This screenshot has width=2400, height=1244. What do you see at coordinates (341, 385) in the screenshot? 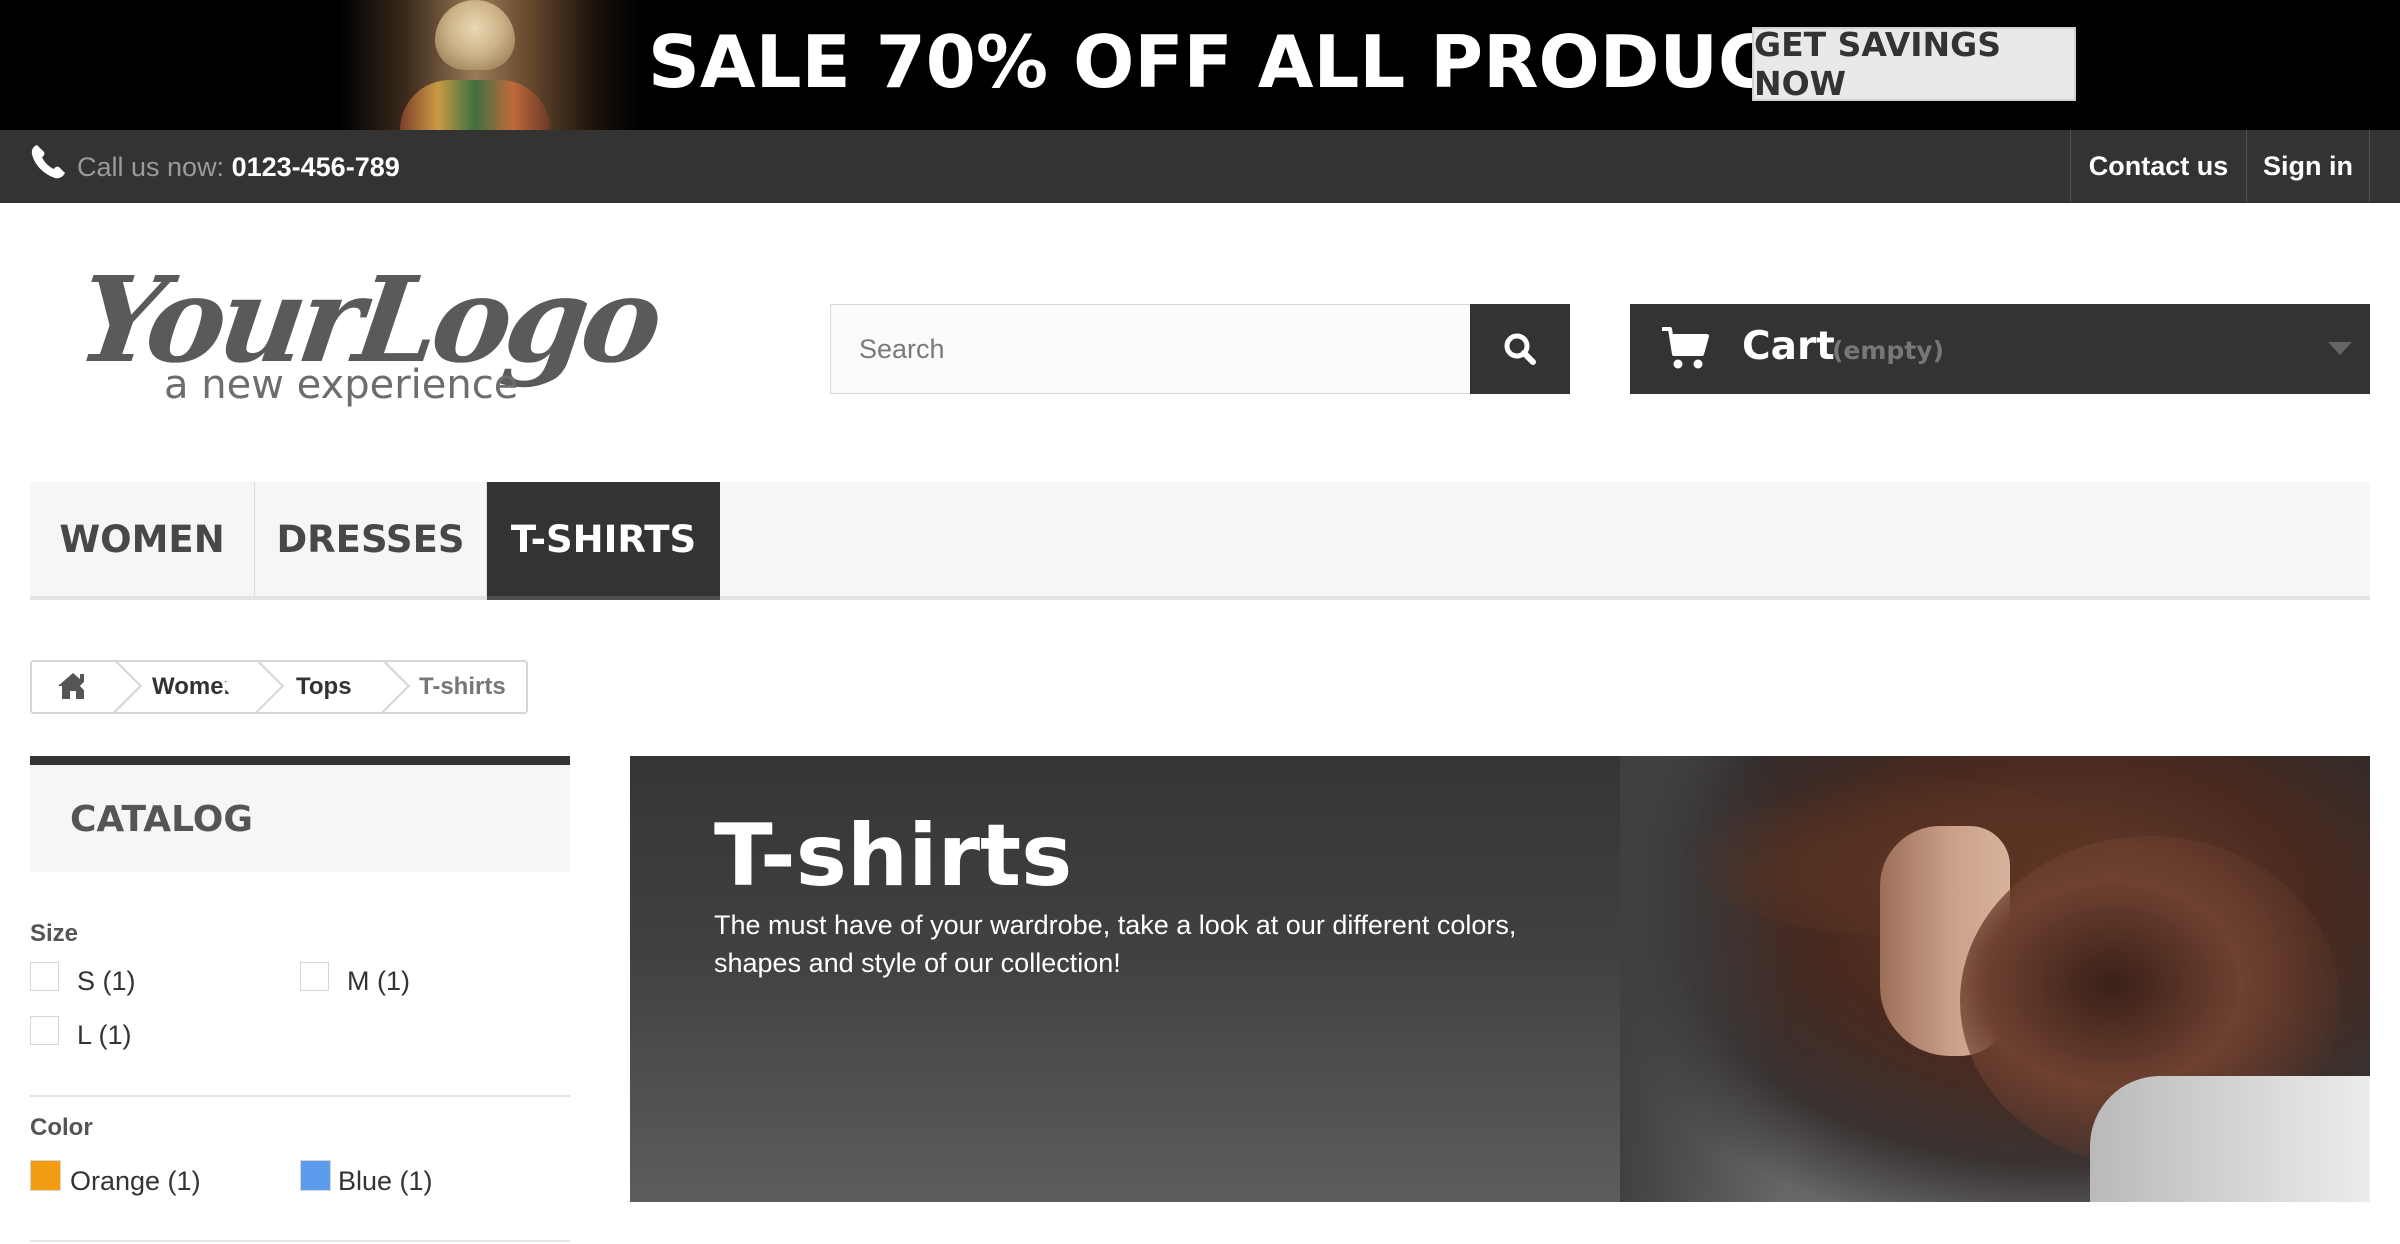
I see `logo-tagline: a new experience` at bounding box center [341, 385].